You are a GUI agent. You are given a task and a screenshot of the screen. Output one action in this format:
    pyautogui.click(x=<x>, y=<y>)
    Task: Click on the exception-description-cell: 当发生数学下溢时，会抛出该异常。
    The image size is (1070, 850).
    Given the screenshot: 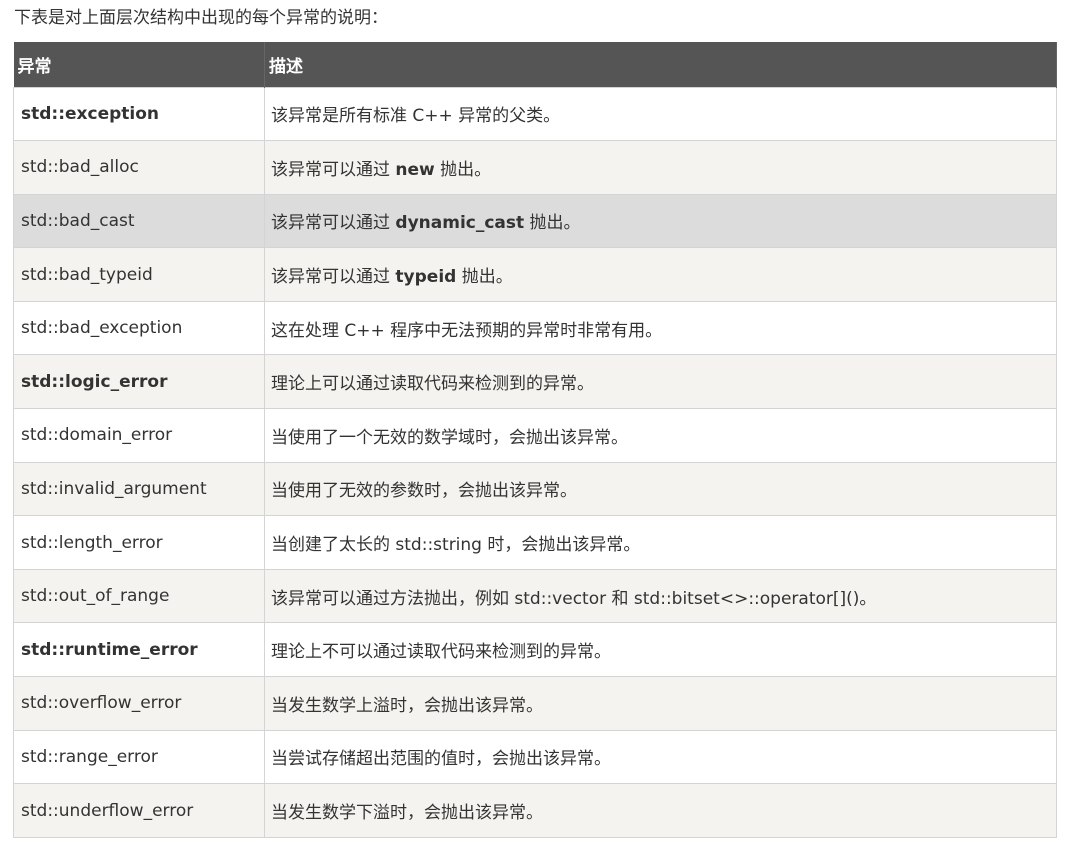 What is the action you would take?
    pyautogui.click(x=660, y=810)
    